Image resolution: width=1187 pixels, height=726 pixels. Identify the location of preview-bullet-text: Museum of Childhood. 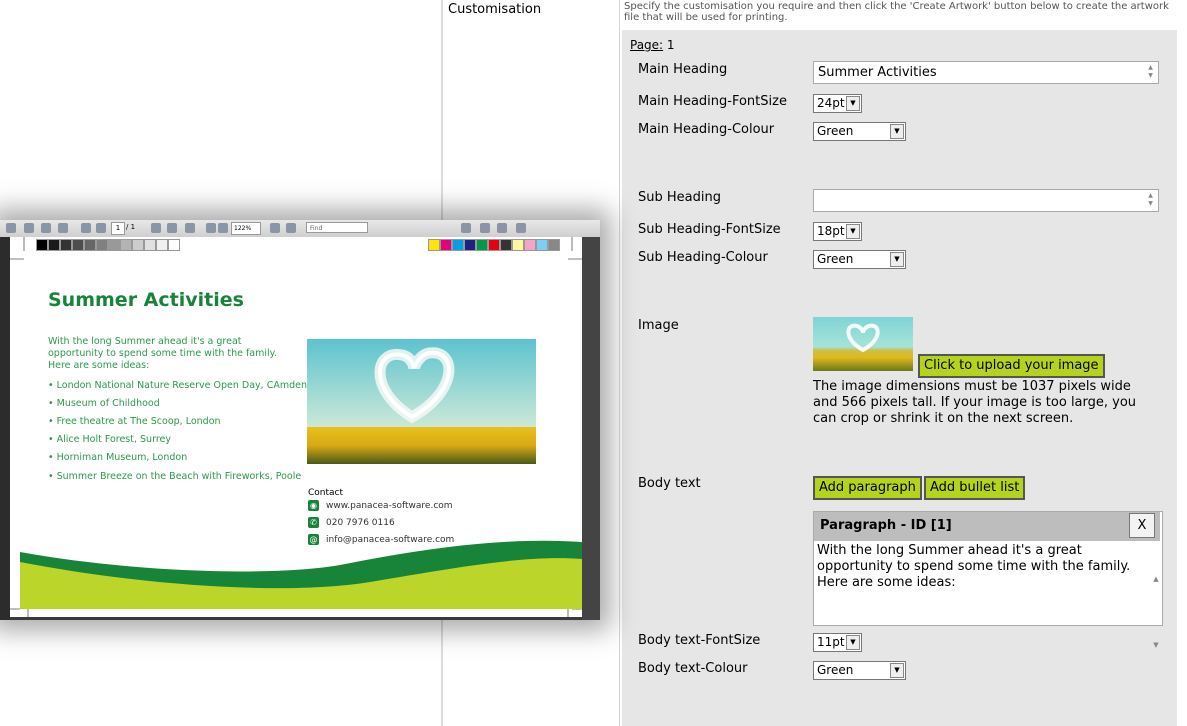
(108, 403).